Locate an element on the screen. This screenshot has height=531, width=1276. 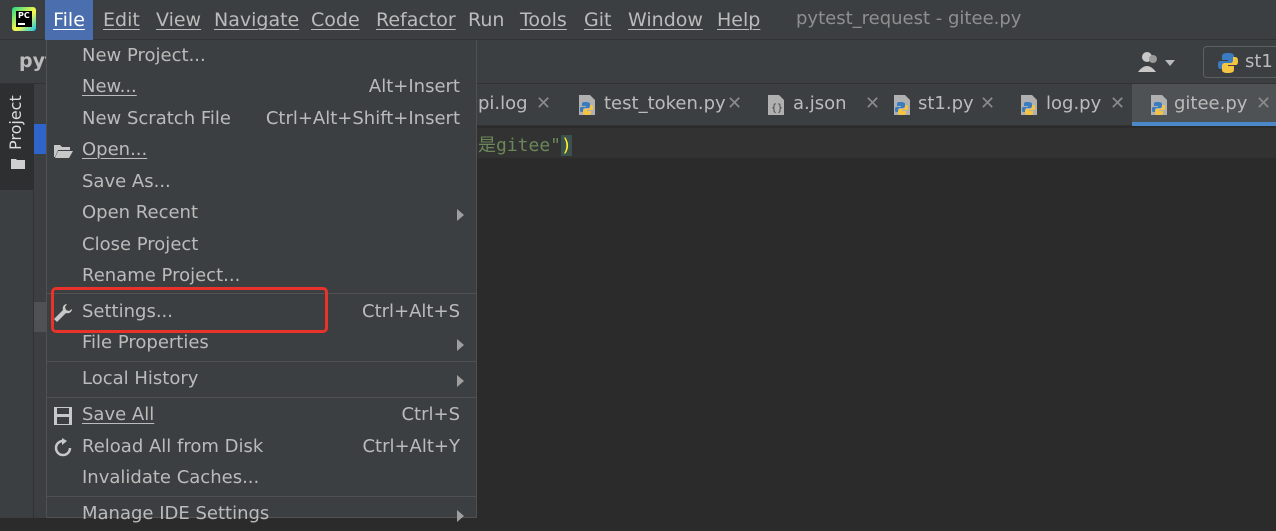
menu-tools: Tools is located at coordinates (543, 20).